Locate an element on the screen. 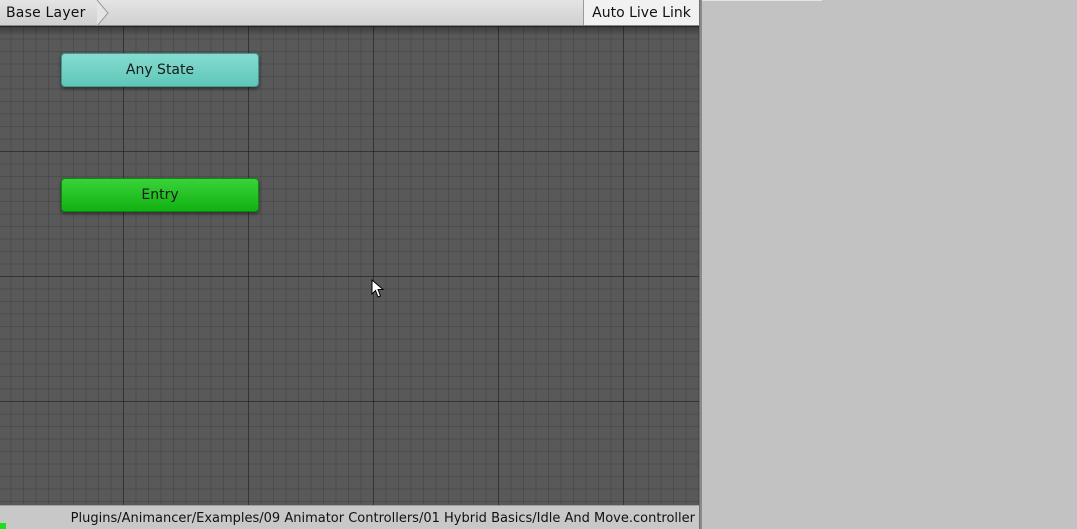  state-node-label: Entry is located at coordinates (160, 195).